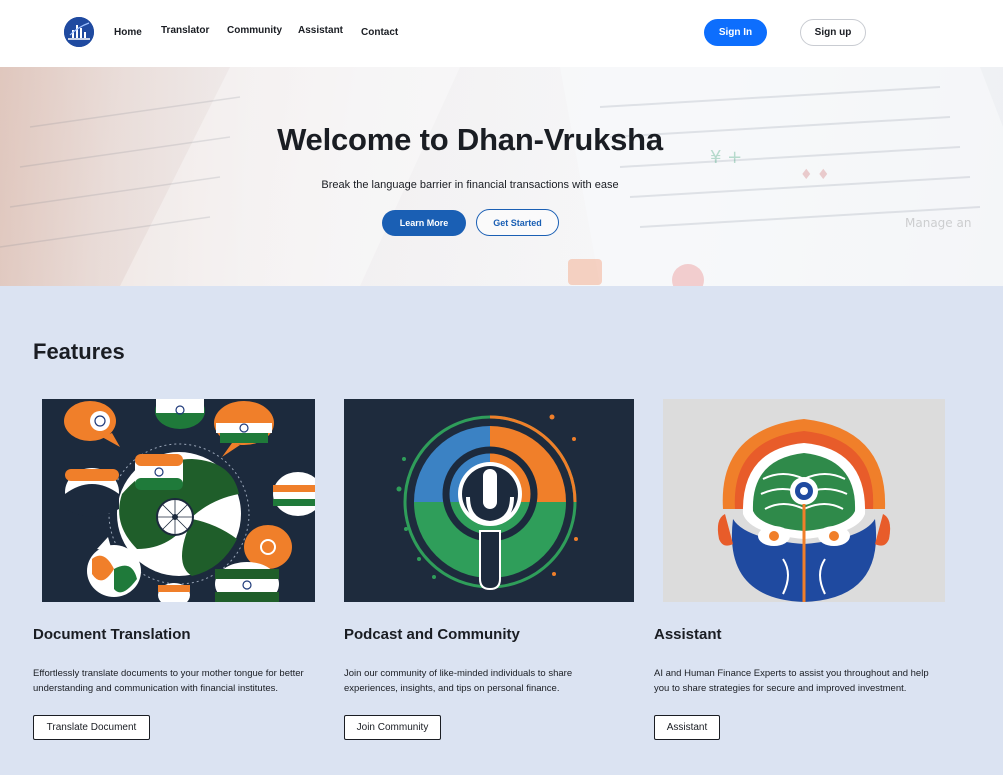 This screenshot has width=1003, height=775. What do you see at coordinates (688, 634) in the screenshot?
I see `card-title-assistant: Assistant` at bounding box center [688, 634].